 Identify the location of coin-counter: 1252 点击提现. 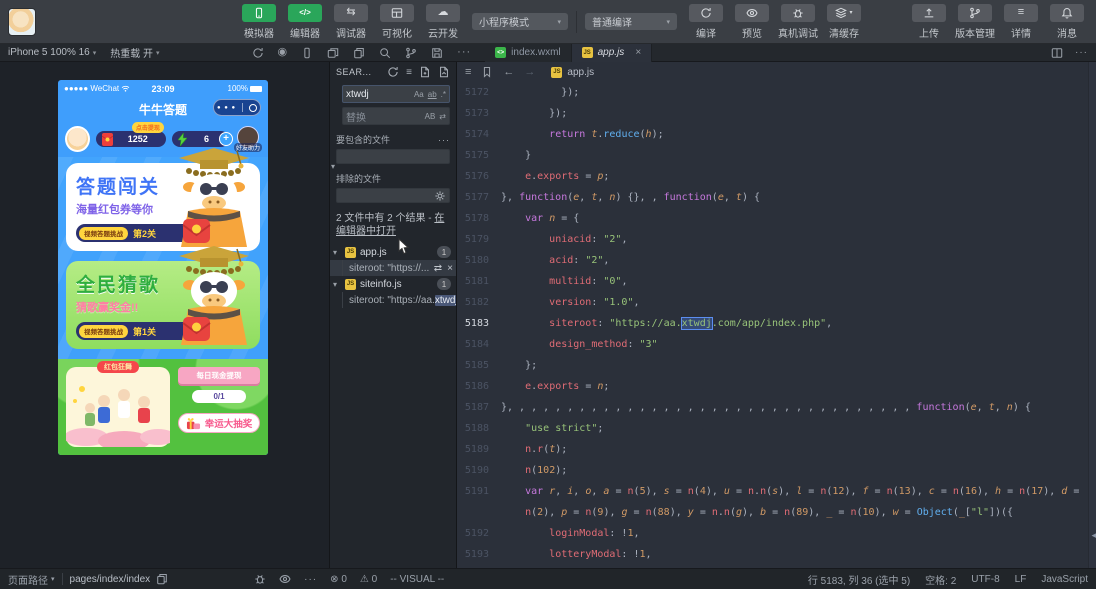
(130, 134).